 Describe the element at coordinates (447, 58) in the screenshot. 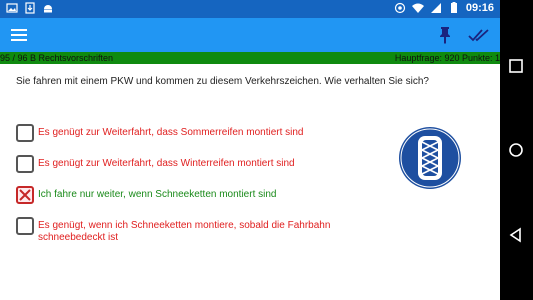

I see `question-meta: Hauptfrage: 920 Punkte: 1` at that location.